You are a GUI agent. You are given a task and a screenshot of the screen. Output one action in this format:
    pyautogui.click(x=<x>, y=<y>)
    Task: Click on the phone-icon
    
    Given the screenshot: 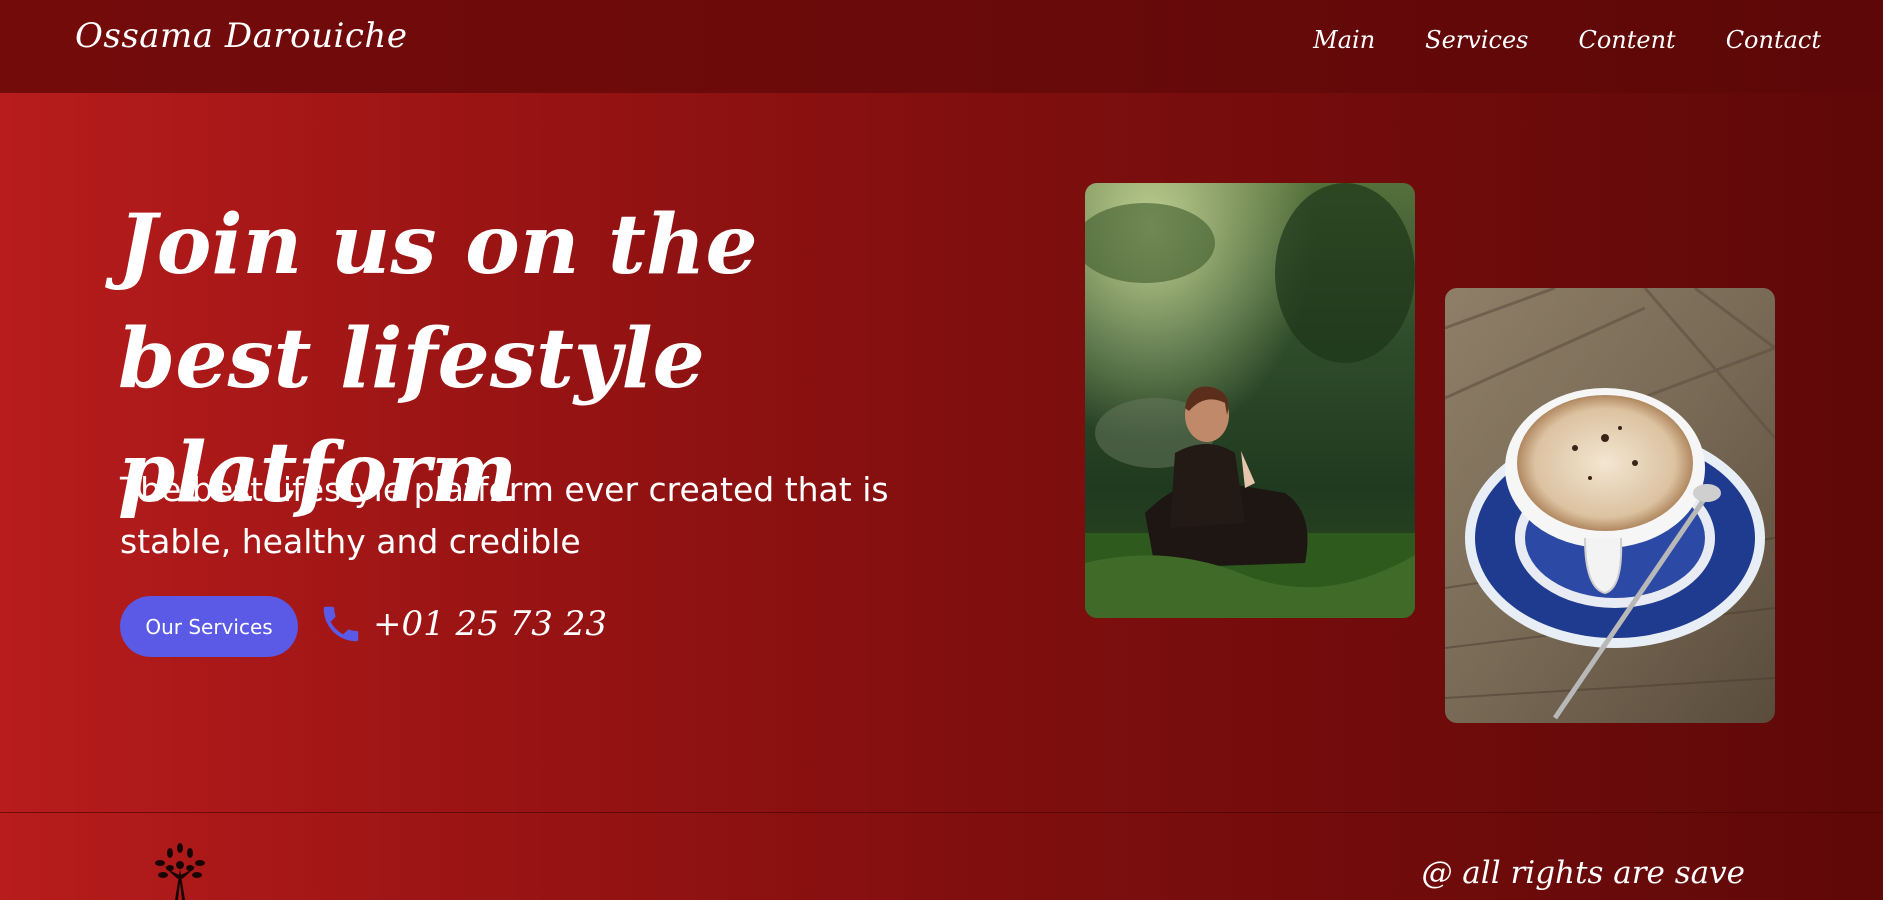 What is the action you would take?
    pyautogui.click(x=341, y=624)
    